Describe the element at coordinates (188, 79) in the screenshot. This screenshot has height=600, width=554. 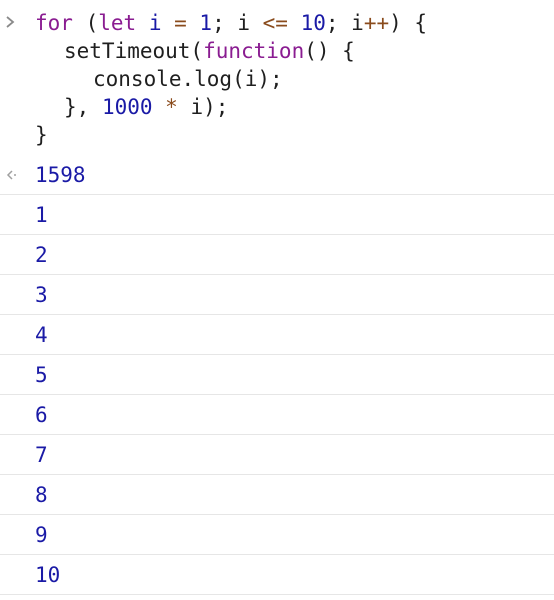
I see `console-log-call: console.log(i);` at that location.